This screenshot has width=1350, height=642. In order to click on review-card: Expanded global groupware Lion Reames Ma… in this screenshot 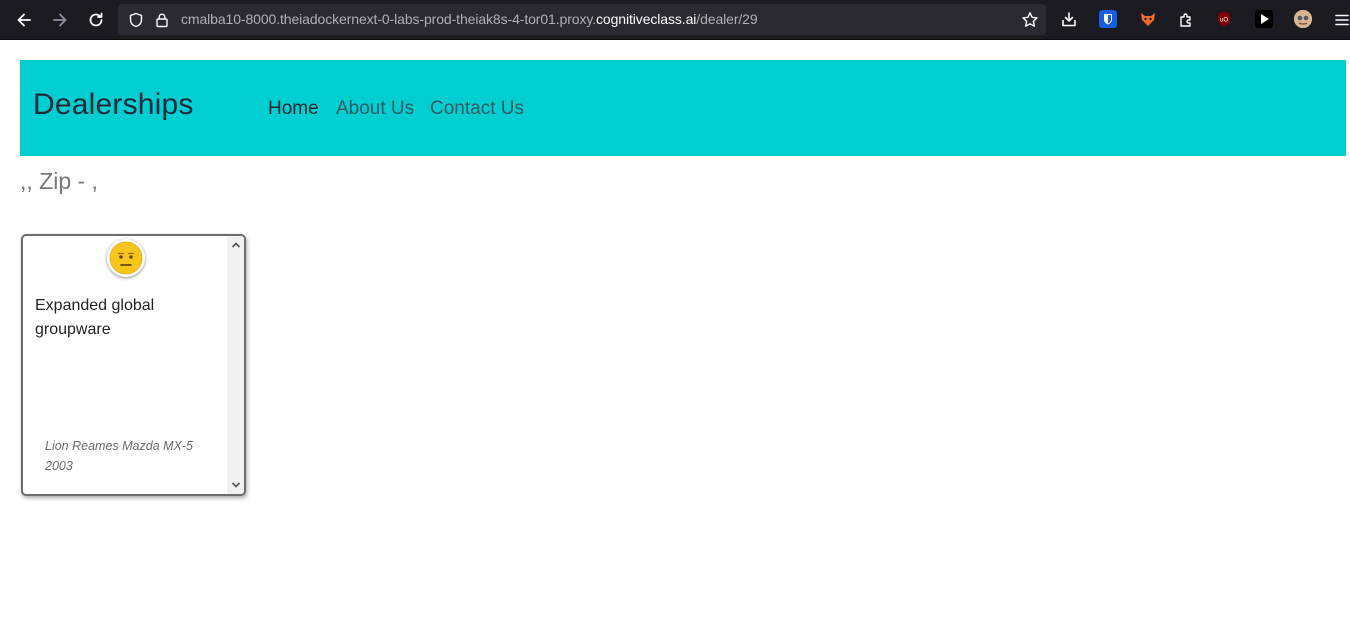, I will do `click(133, 365)`.